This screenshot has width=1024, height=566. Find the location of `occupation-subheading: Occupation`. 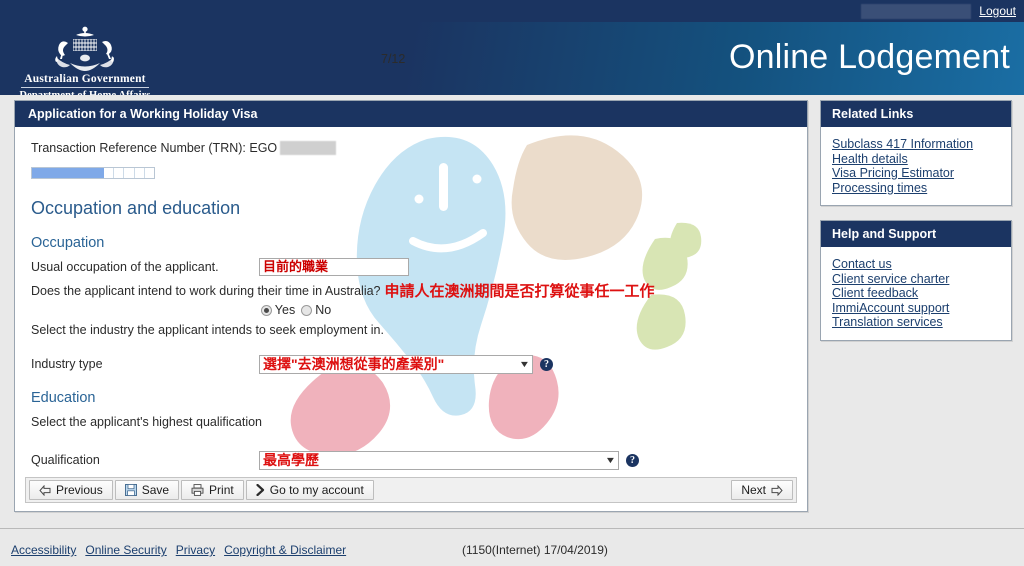

occupation-subheading: Occupation is located at coordinates (68, 243).